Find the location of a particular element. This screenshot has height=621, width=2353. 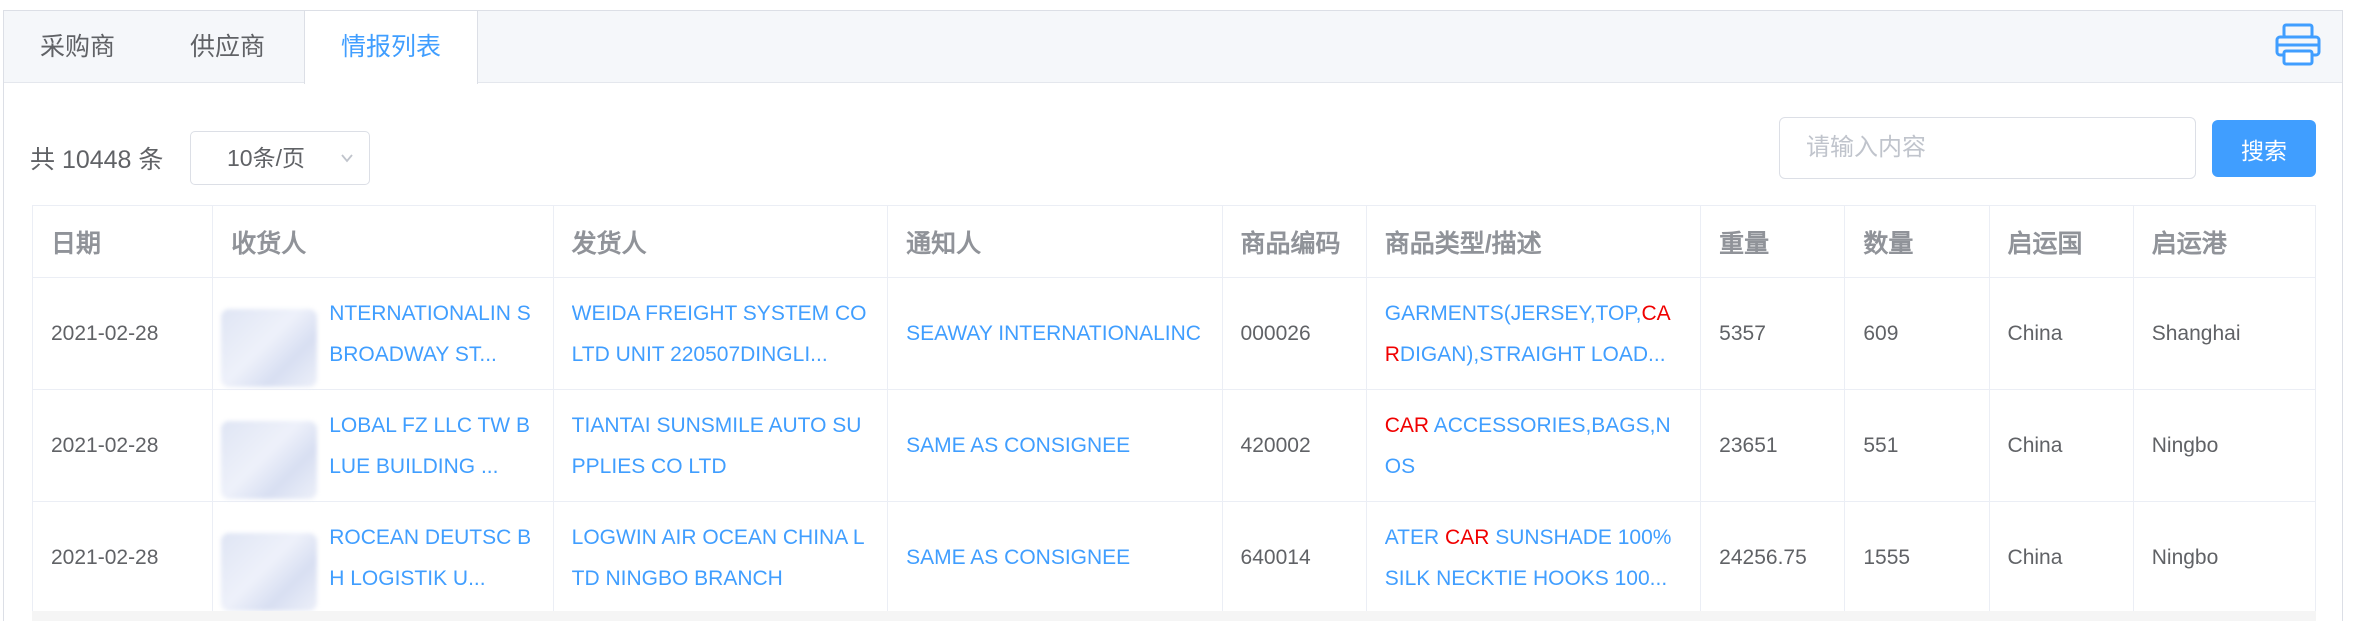

cell-quantity: 551 is located at coordinates (1917, 445).